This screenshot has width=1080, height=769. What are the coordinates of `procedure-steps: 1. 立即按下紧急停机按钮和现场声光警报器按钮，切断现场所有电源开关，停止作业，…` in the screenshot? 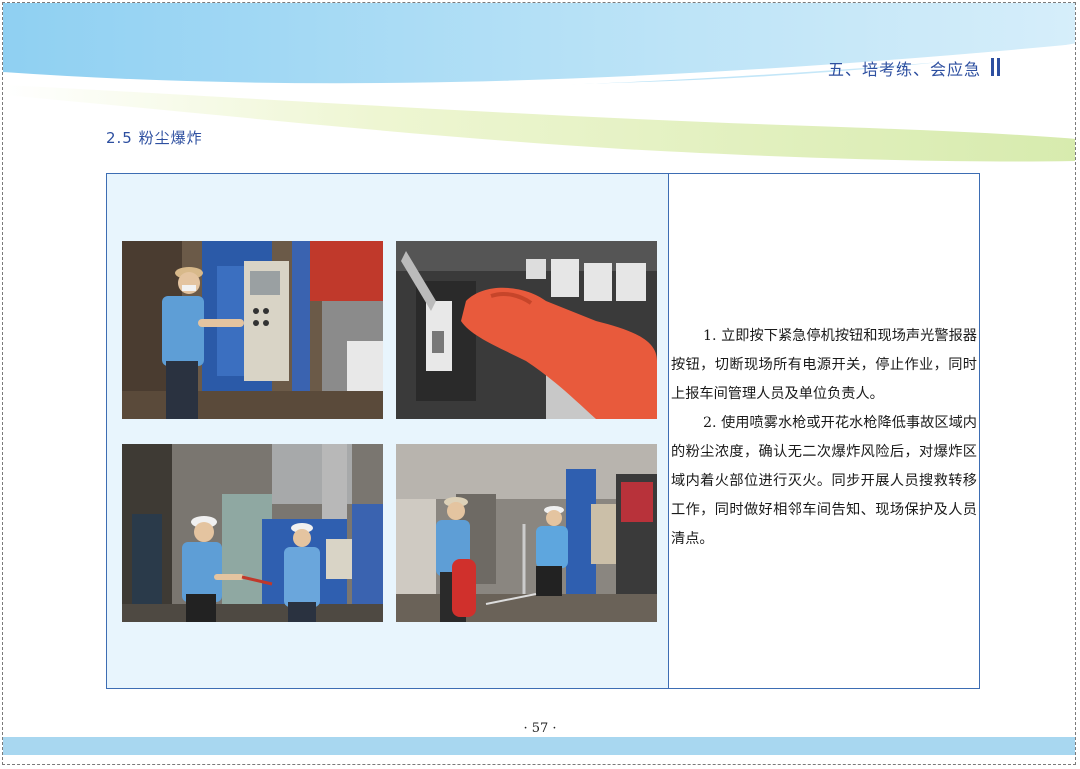 It's located at (824, 438).